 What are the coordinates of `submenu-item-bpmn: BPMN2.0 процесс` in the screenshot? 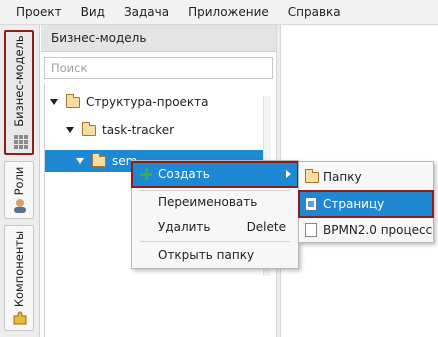 It's located at (366, 230).